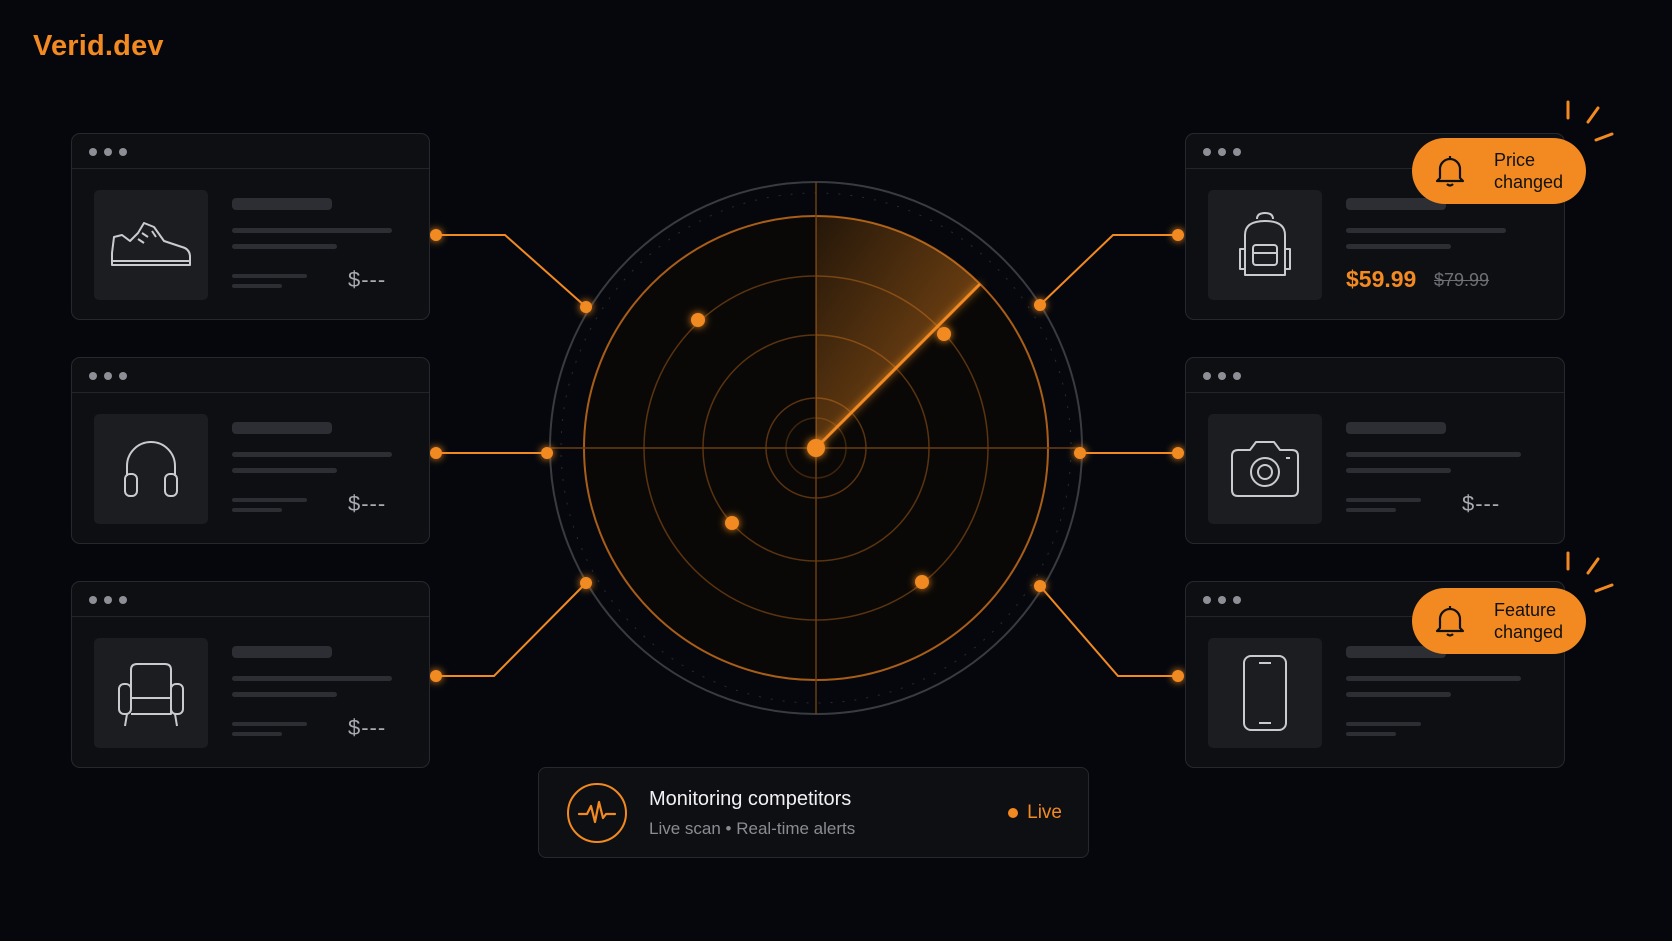  I want to click on armchair-icon, so click(151, 693).